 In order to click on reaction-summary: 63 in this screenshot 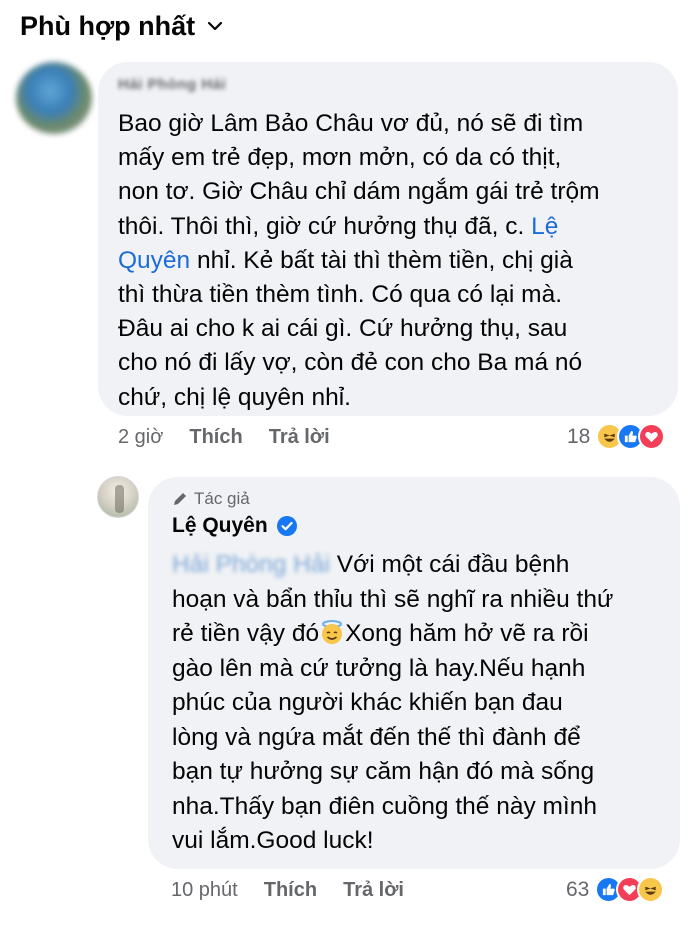, I will do `click(615, 889)`.